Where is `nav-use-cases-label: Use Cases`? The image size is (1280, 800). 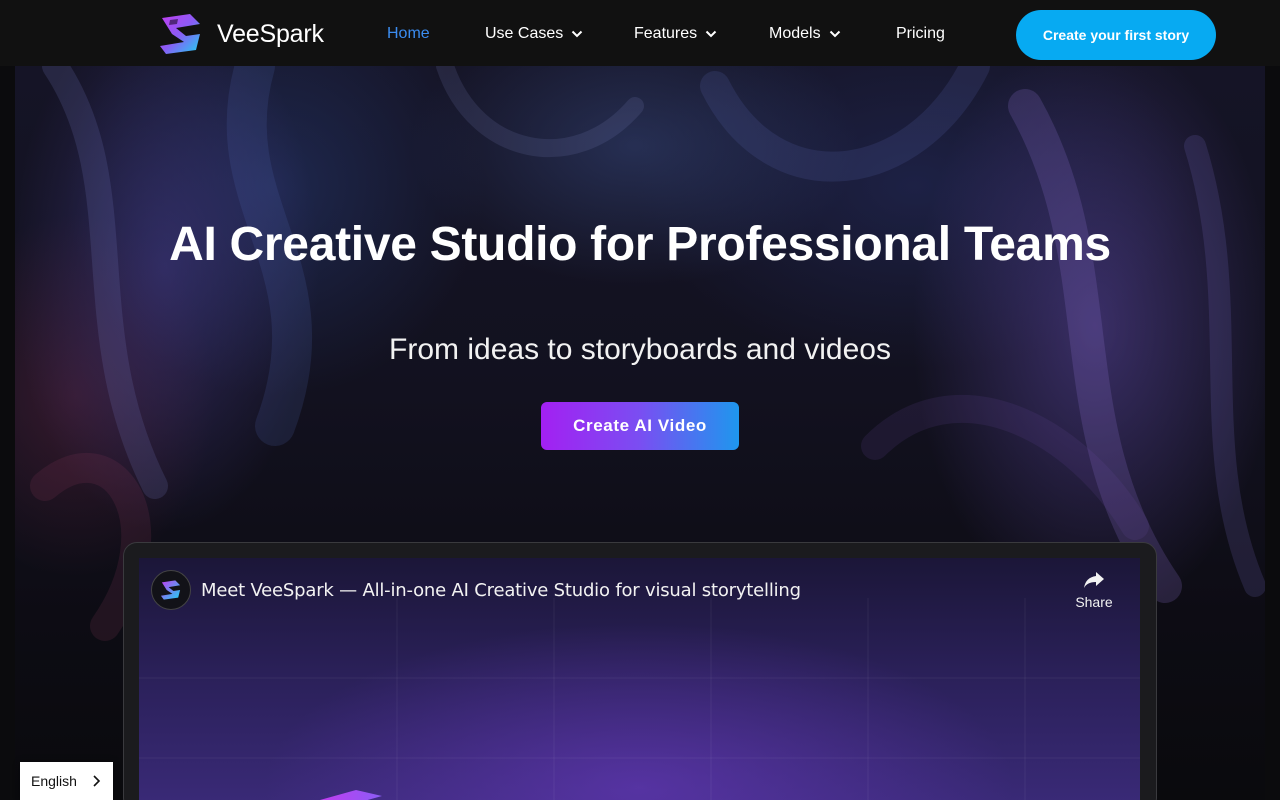
nav-use-cases-label: Use Cases is located at coordinates (524, 33).